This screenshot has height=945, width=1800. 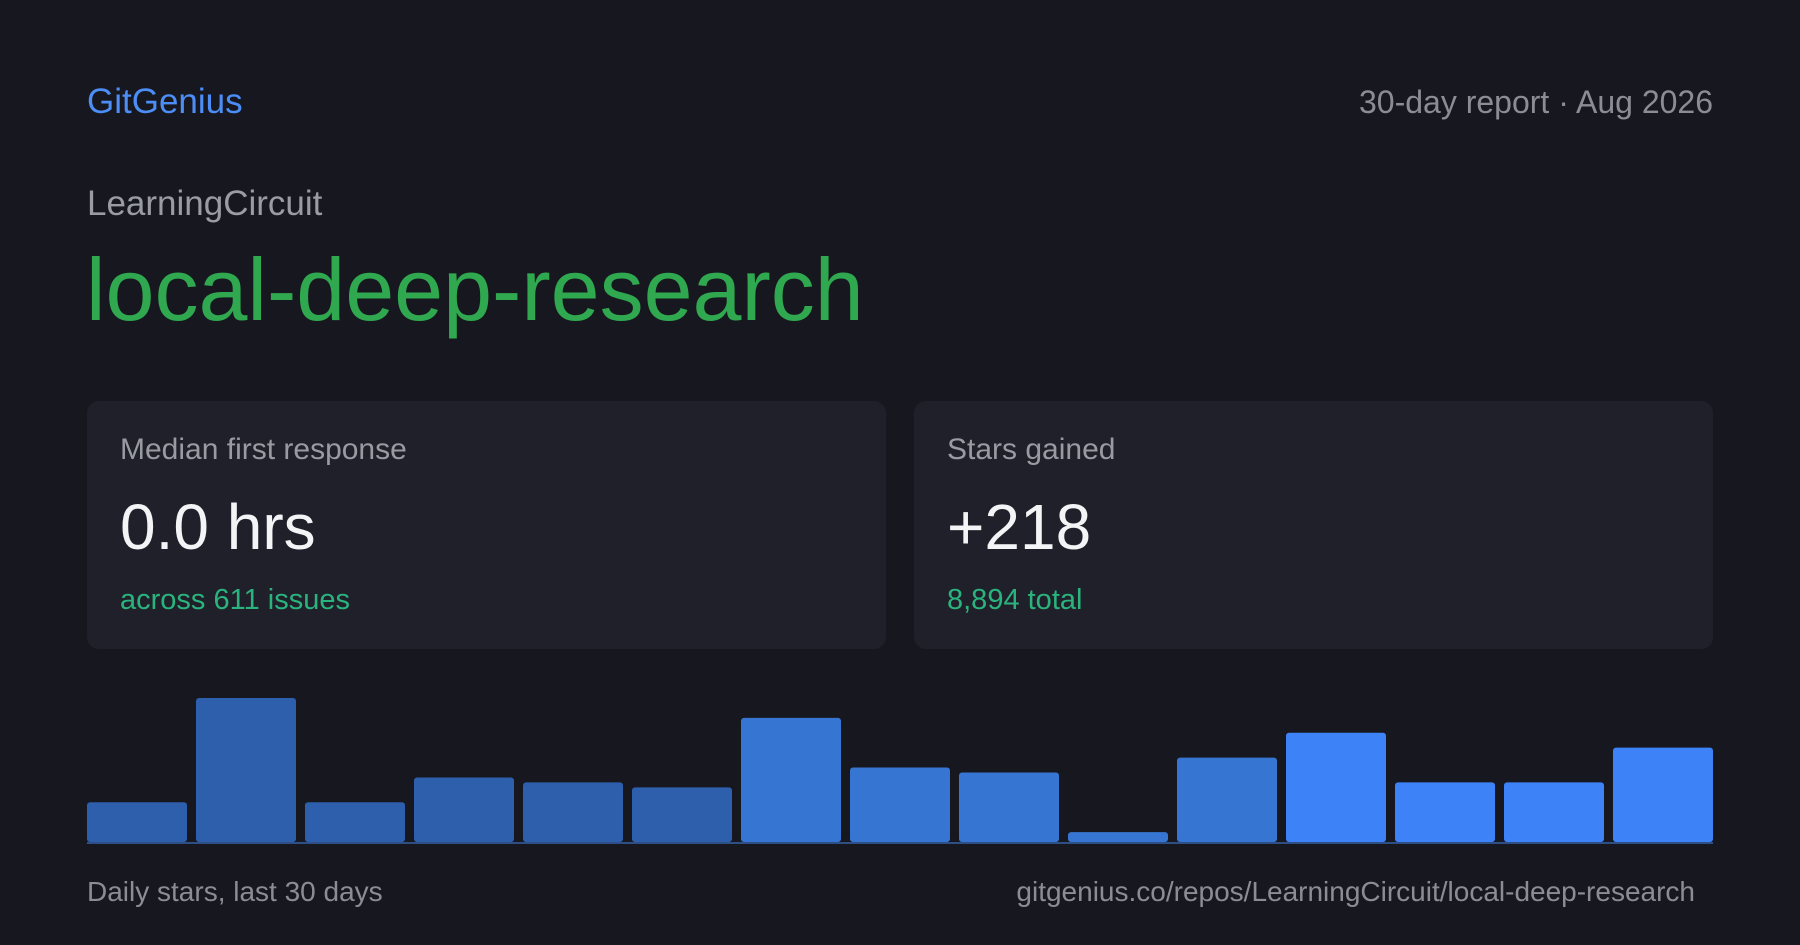 I want to click on stat-value: +218, so click(x=1019, y=527).